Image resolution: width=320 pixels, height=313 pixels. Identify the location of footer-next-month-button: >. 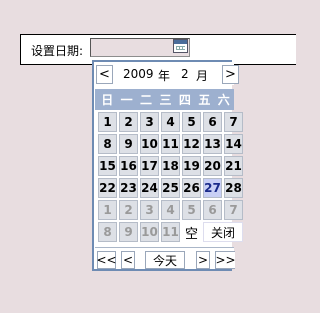
(203, 260).